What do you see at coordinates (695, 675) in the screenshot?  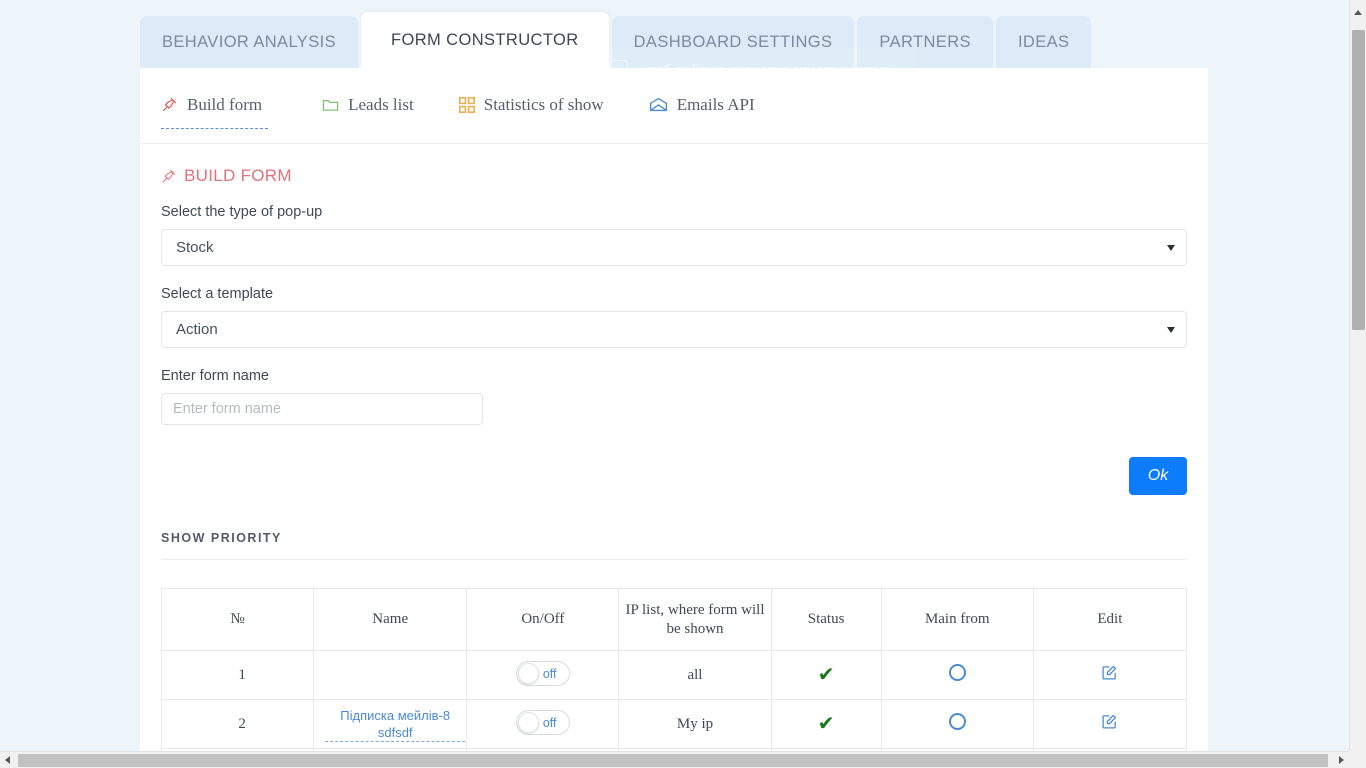 I see `row-ip-list: all` at bounding box center [695, 675].